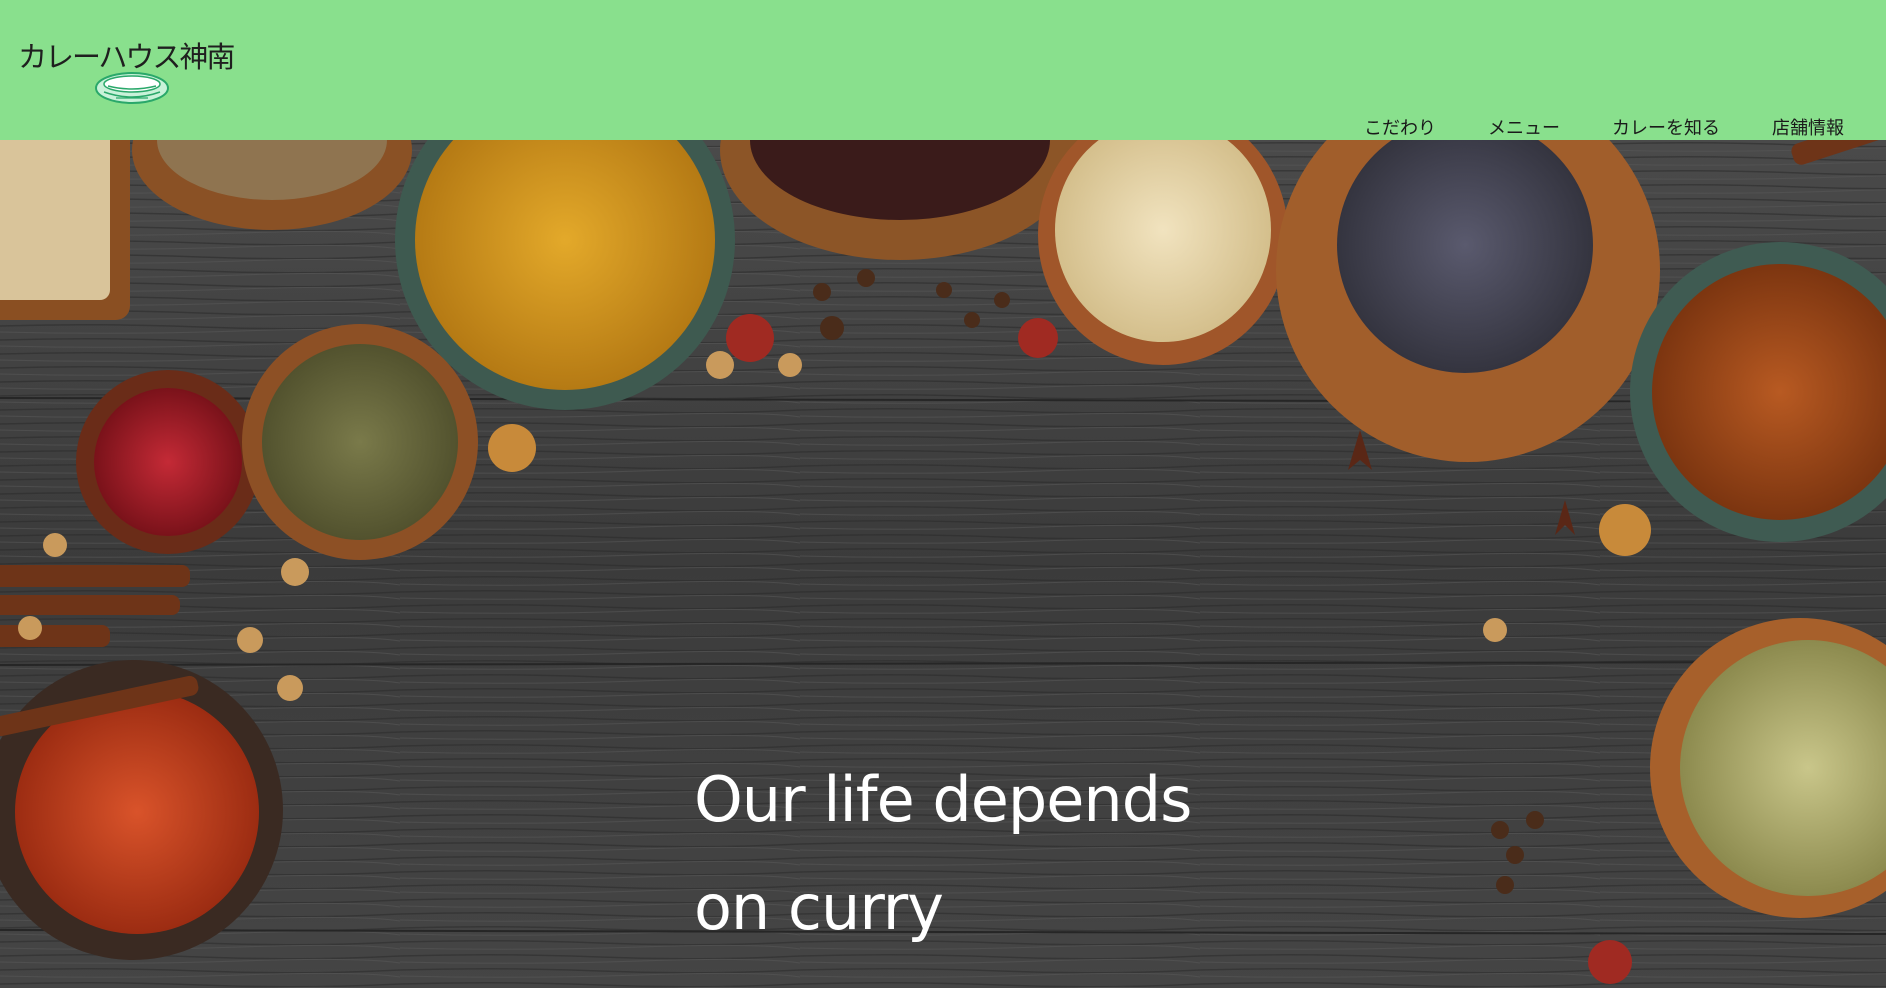  What do you see at coordinates (126, 69) in the screenshot?
I see `logo: カレーハウス神南` at bounding box center [126, 69].